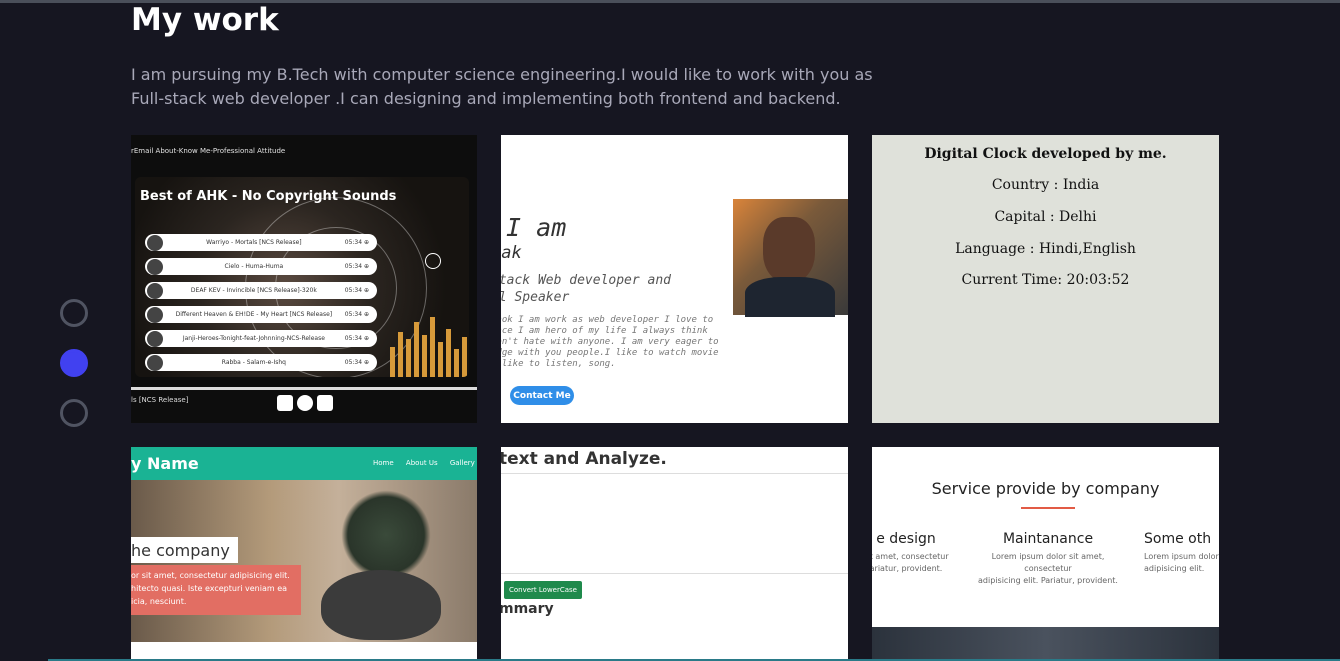 This screenshot has width=1340, height=661. What do you see at coordinates (433, 261) in the screenshot?
I see `decor-ring` at bounding box center [433, 261].